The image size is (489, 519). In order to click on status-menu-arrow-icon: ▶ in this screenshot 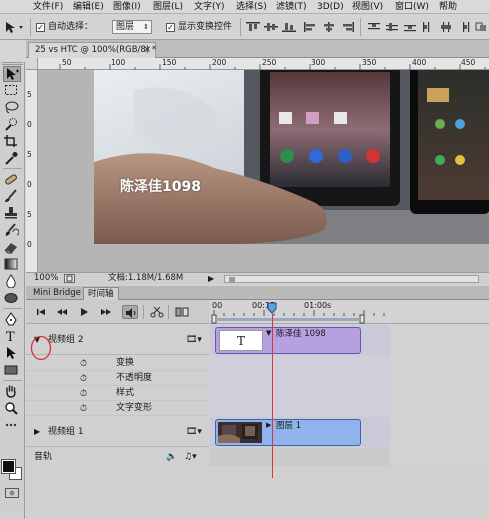, I will do `click(211, 278)`.